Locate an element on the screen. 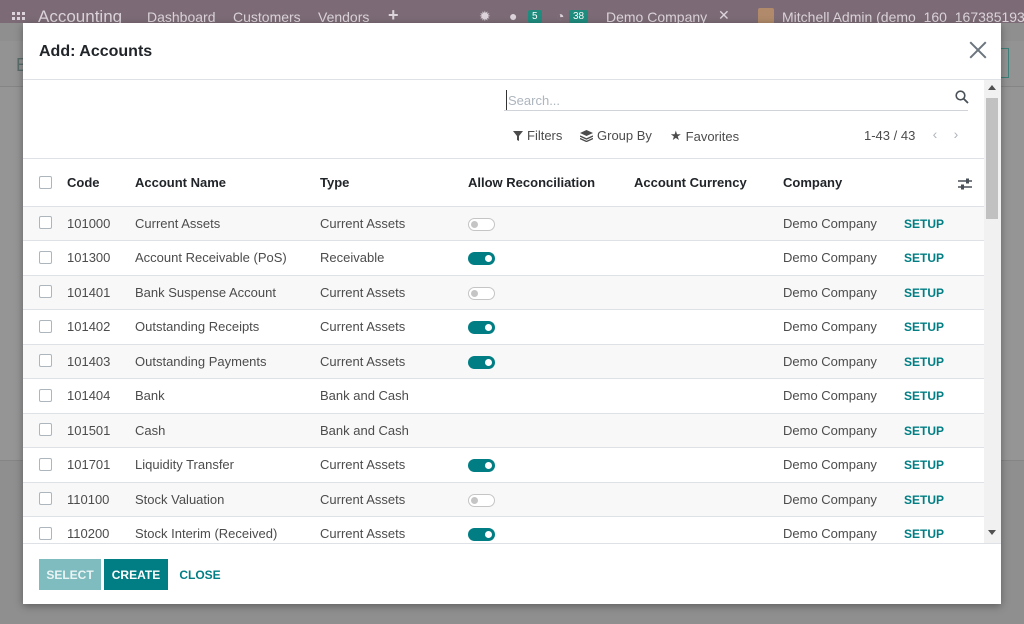 The height and width of the screenshot is (624, 1024). search-input is located at coordinates (721, 100).